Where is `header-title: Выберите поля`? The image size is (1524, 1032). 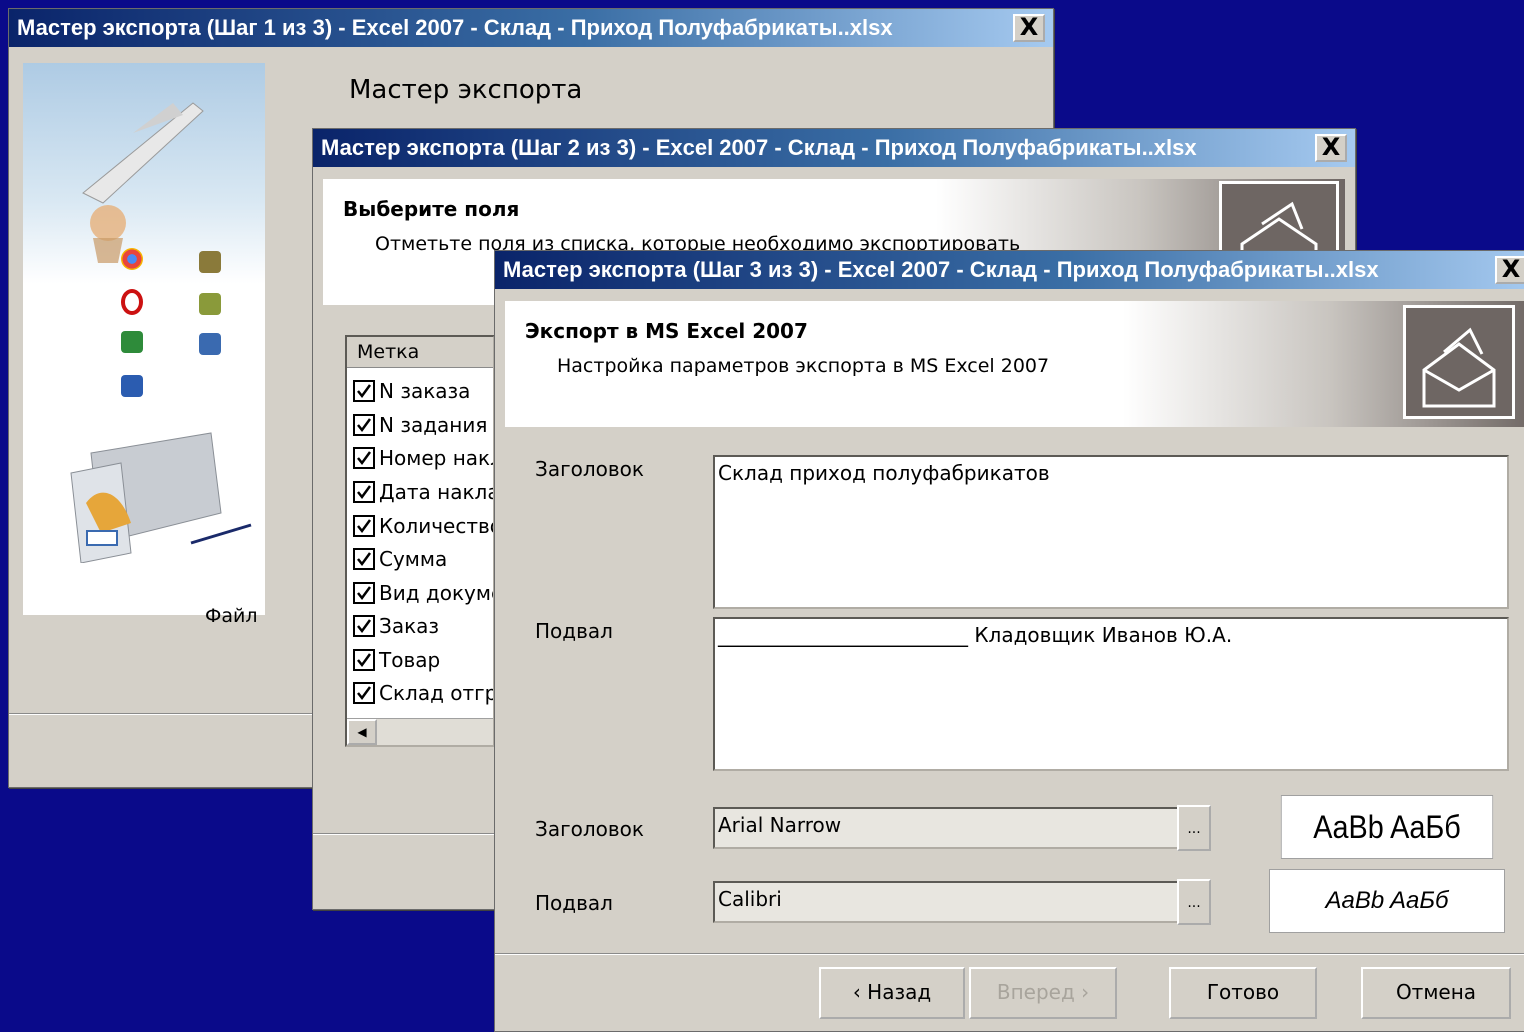 header-title: Выберите поля is located at coordinates (431, 209).